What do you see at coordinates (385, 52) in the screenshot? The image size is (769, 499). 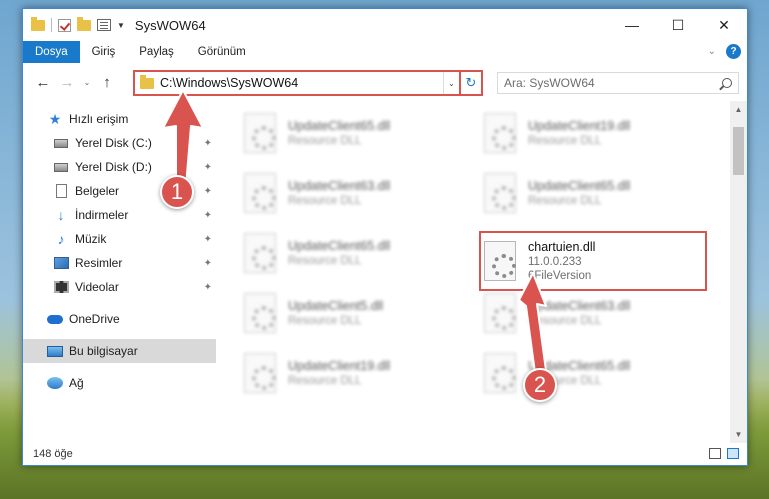 I see `ribbon-tabs: Dosya Giriş Paylaş Görünüm ⌄ ?` at bounding box center [385, 52].